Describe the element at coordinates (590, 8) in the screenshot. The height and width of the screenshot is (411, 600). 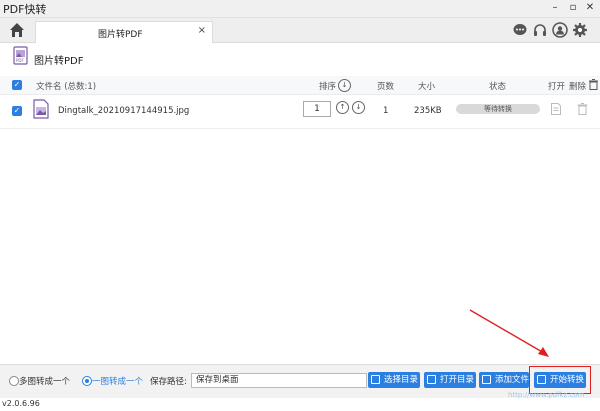
I see `close-window-button: ✕` at that location.